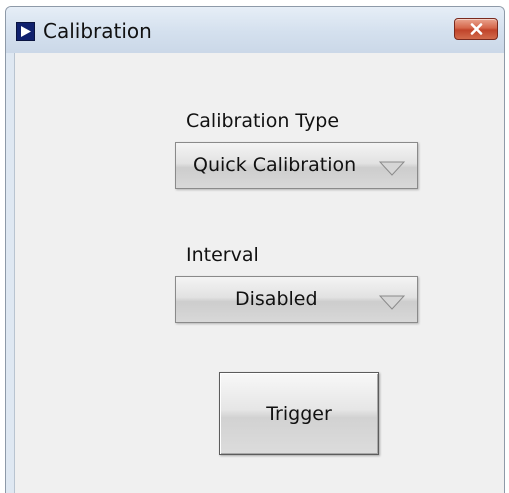 The height and width of the screenshot is (493, 509). I want to click on interval-dropdown: Disabled, so click(296, 299).